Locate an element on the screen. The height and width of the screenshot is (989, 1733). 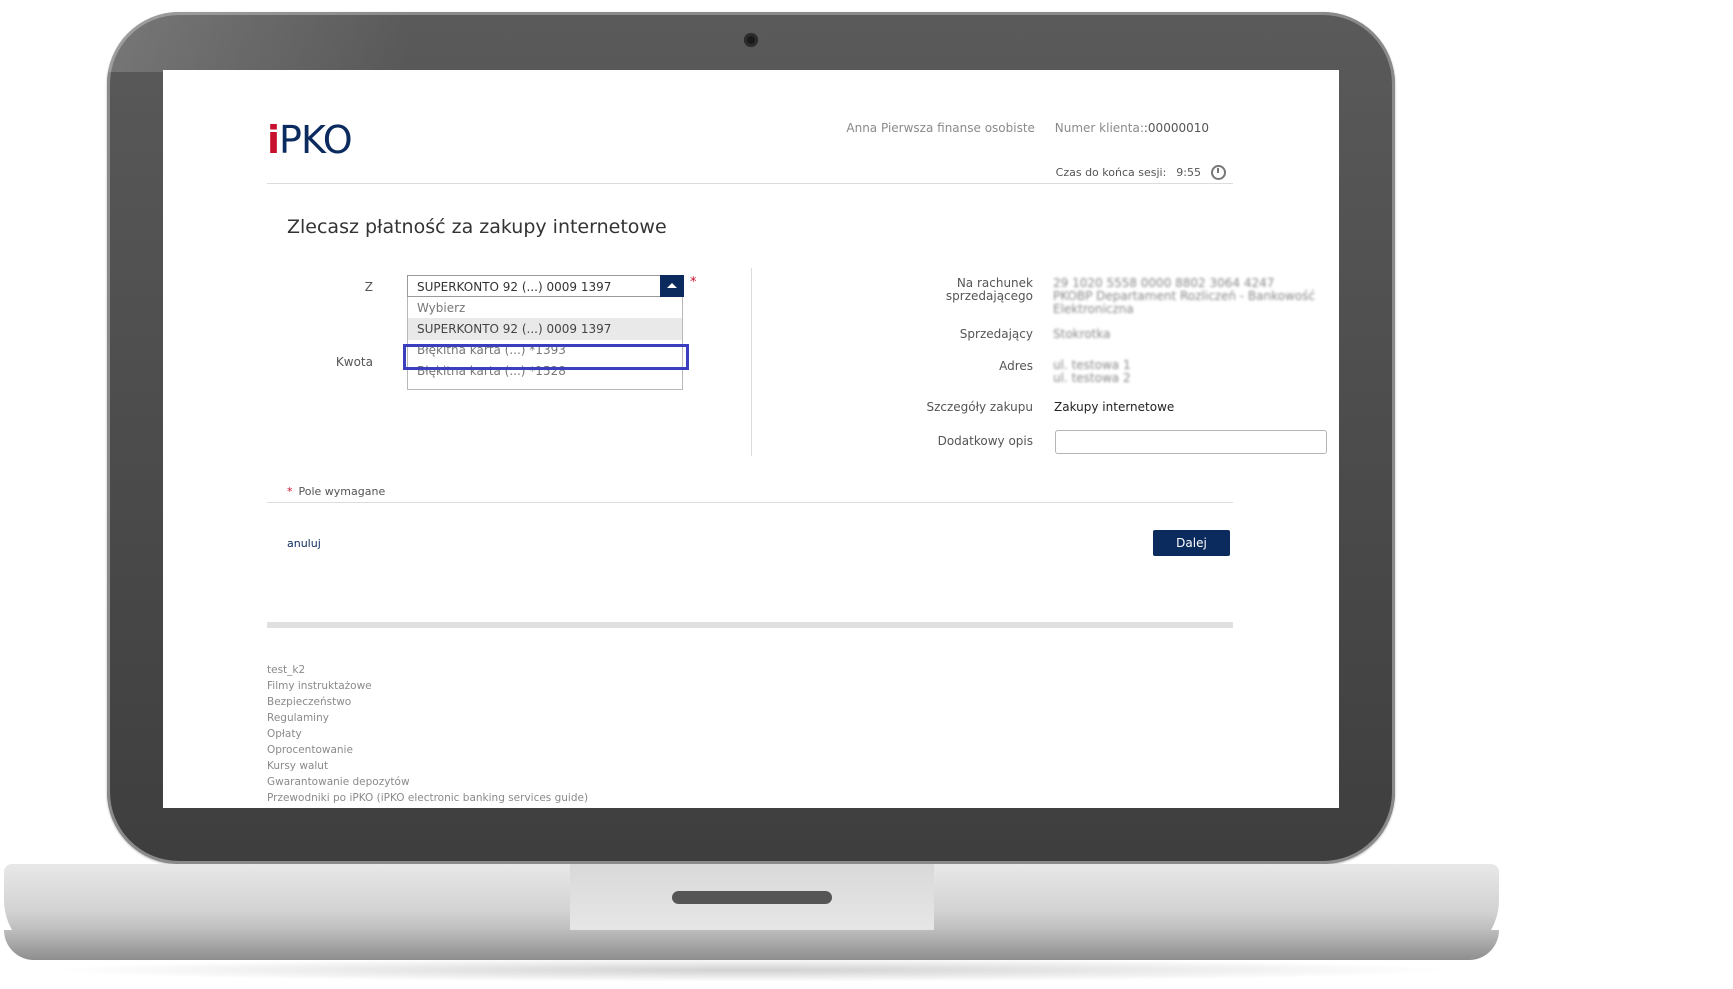
footer-link: Filmy instruktażowe is located at coordinates (427, 686).